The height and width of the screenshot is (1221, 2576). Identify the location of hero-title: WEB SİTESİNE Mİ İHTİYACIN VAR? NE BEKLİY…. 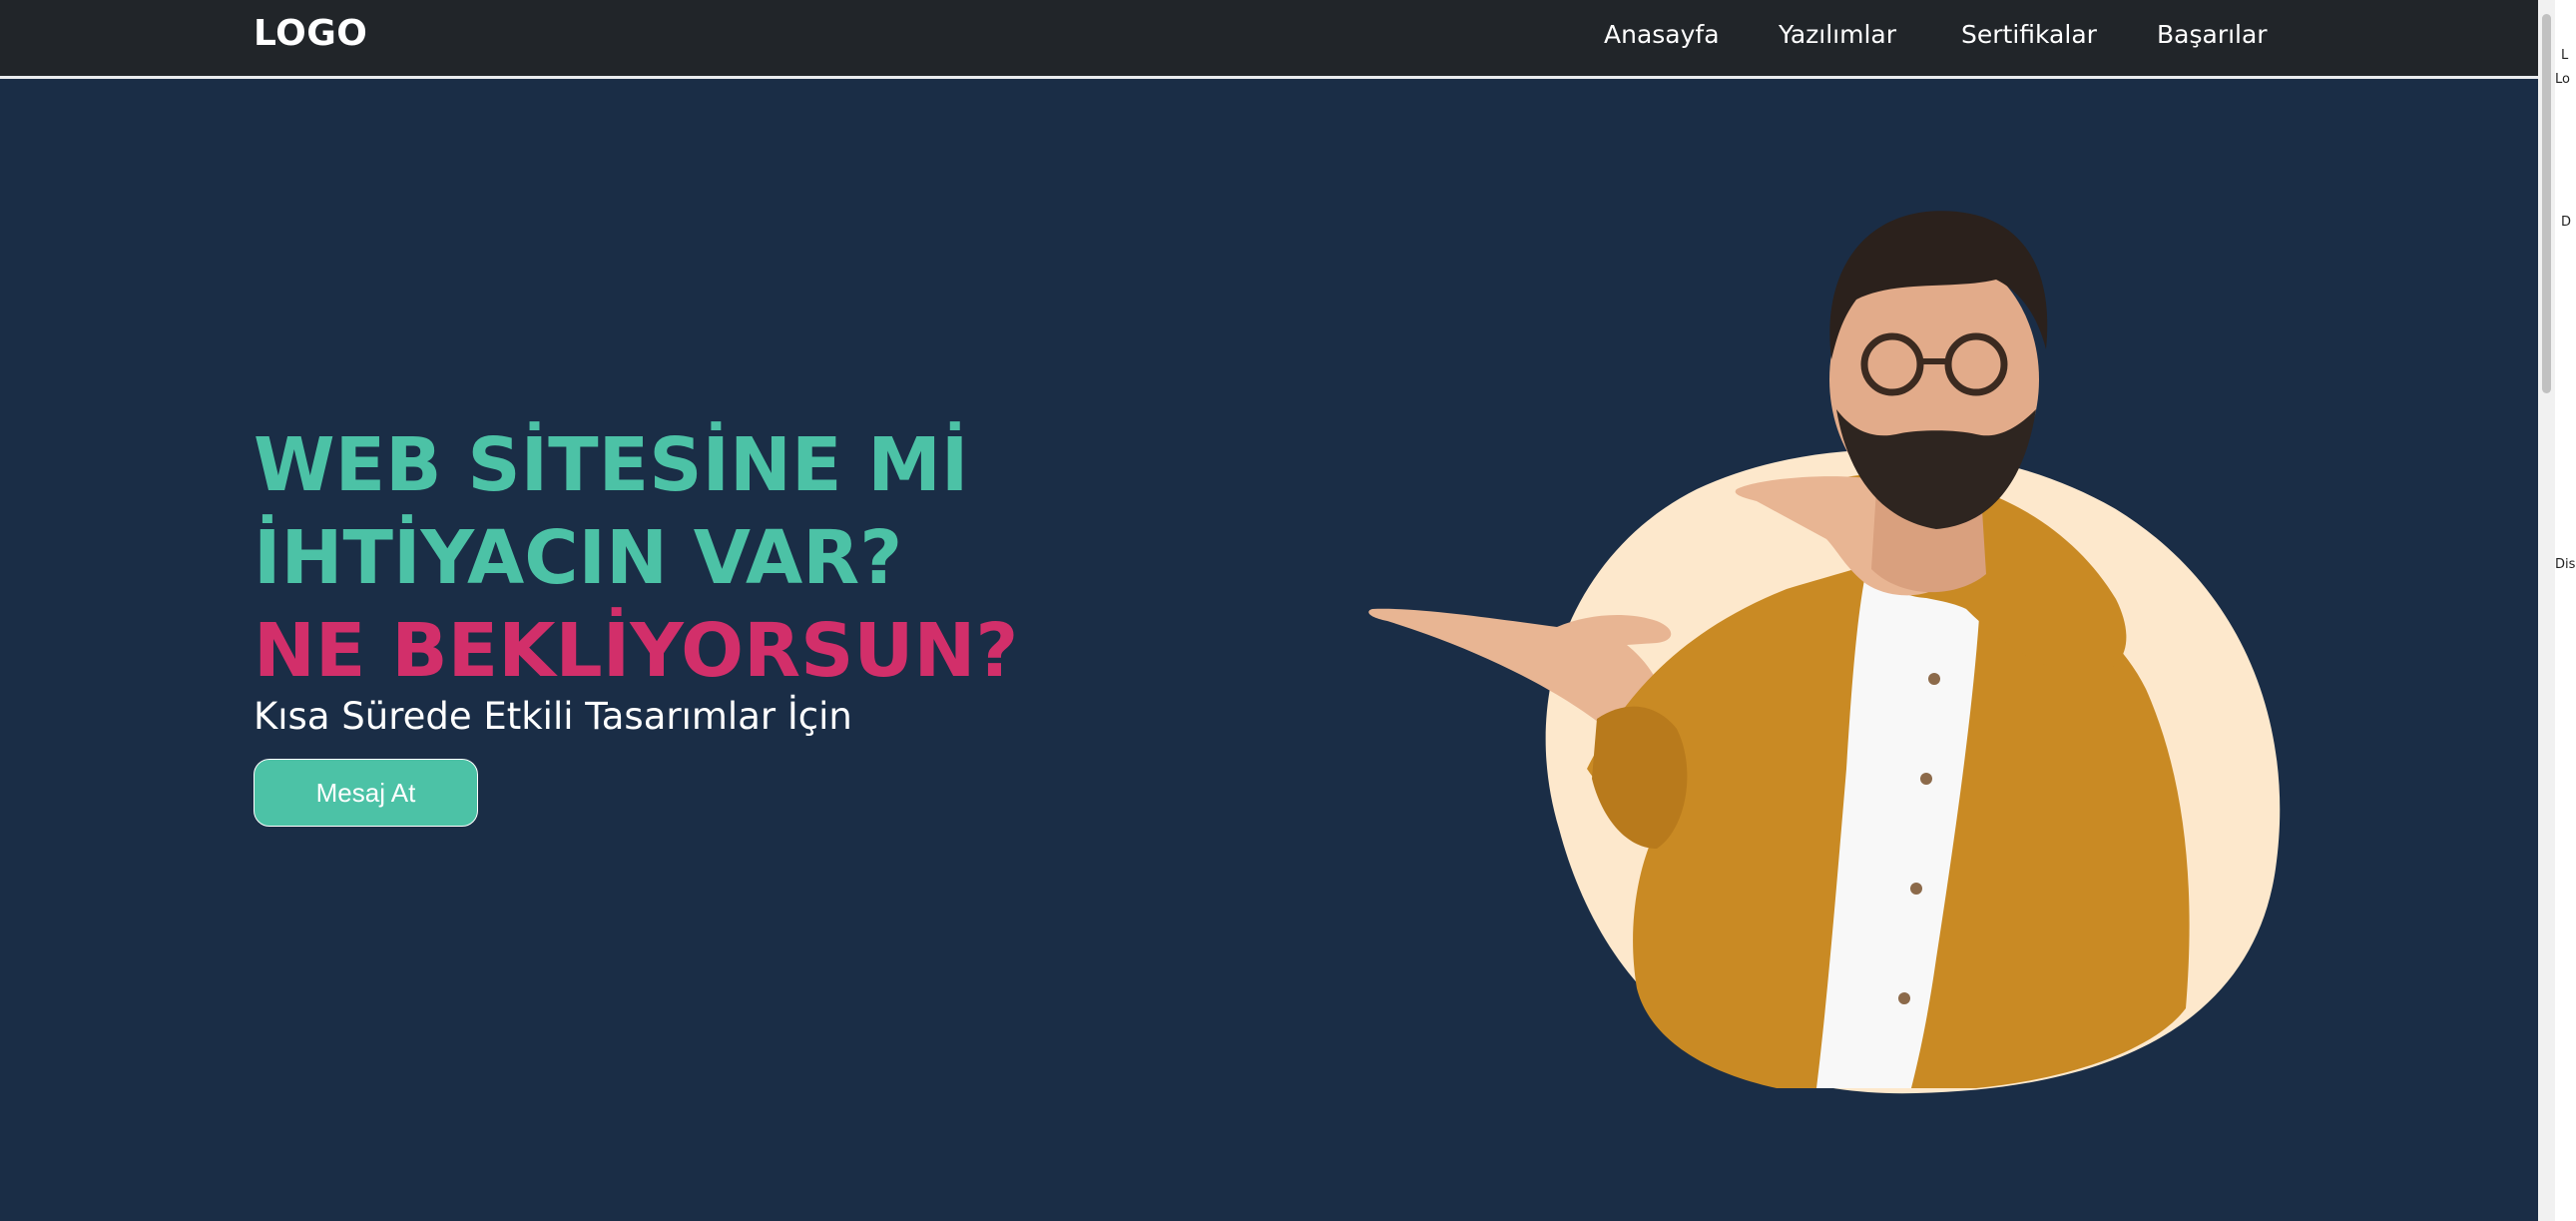
(636, 558).